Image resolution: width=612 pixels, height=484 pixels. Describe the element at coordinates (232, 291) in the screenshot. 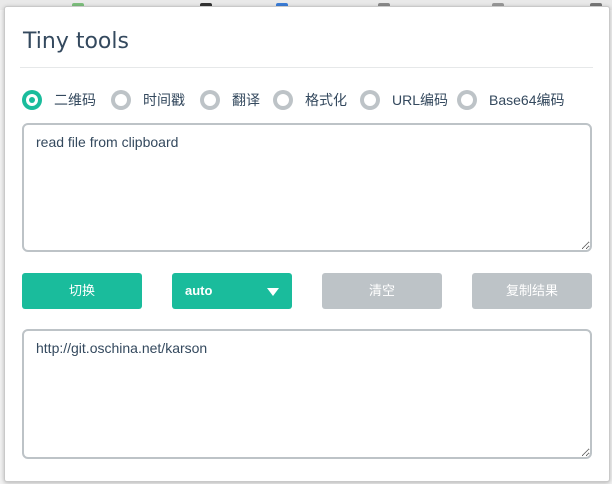

I see `language-select: auto` at that location.